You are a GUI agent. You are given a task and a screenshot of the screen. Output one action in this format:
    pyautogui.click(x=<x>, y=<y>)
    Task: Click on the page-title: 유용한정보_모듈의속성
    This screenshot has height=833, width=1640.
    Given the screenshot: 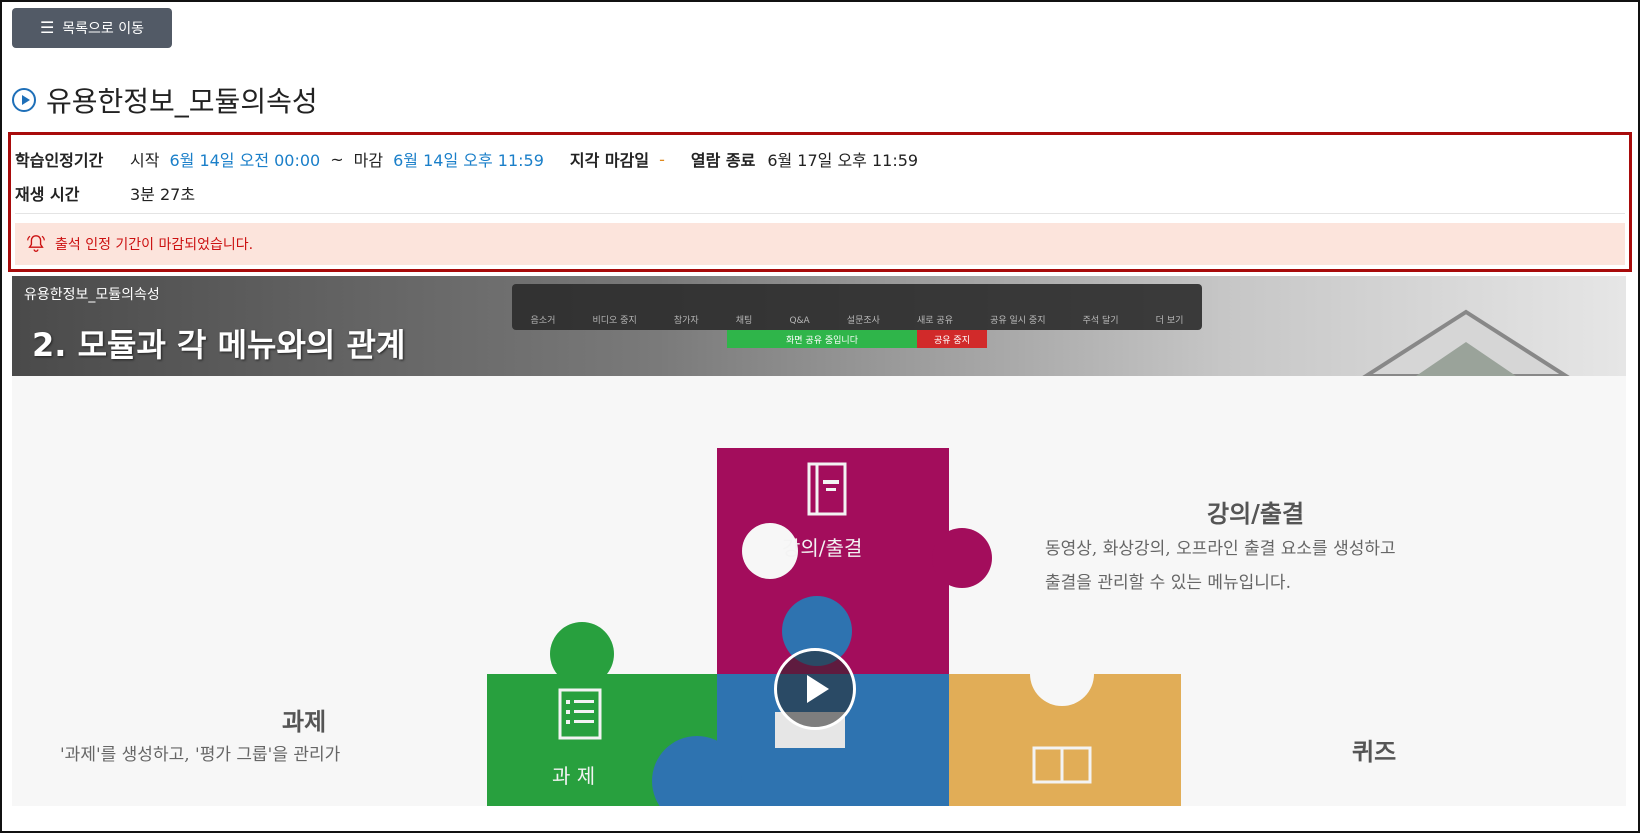 What is the action you would take?
    pyautogui.click(x=182, y=101)
    